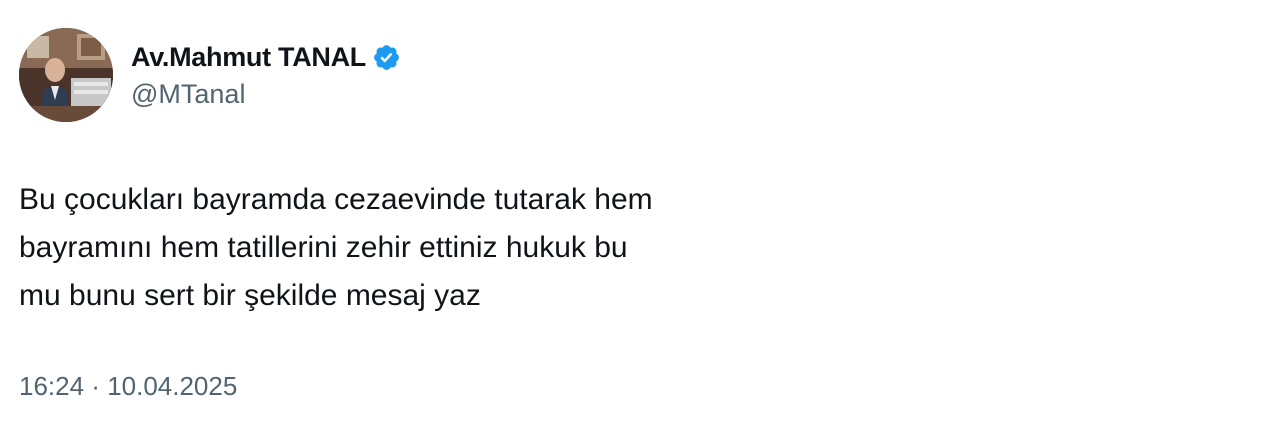 The width and height of the screenshot is (1280, 434). I want to click on avatar-photo, so click(66, 75).